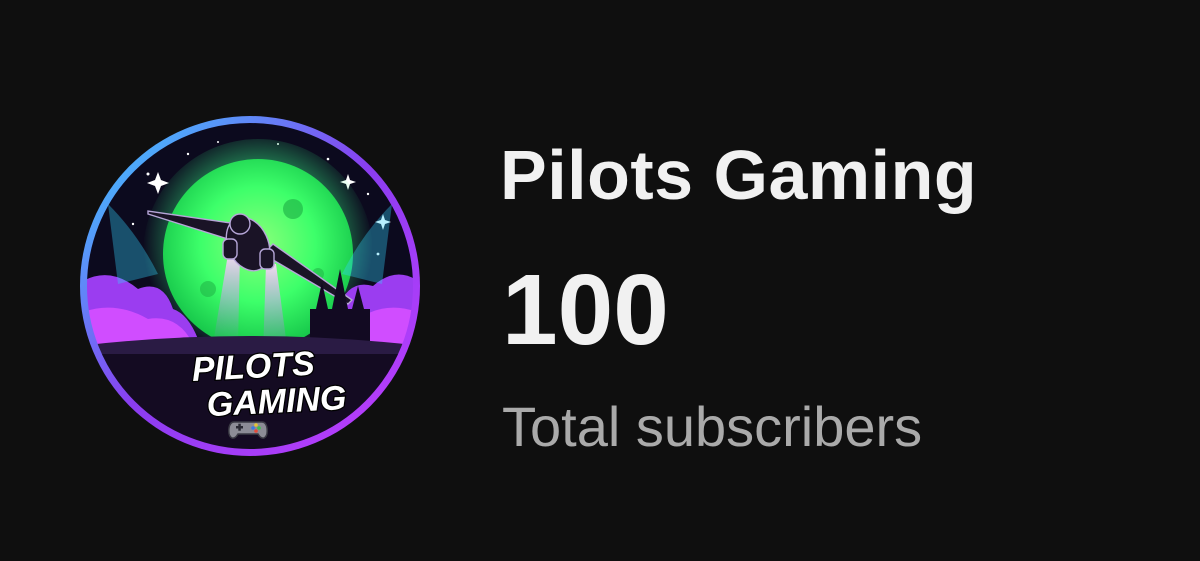 This screenshot has width=1200, height=561. I want to click on subscriber-label: Total subscribers, so click(712, 426).